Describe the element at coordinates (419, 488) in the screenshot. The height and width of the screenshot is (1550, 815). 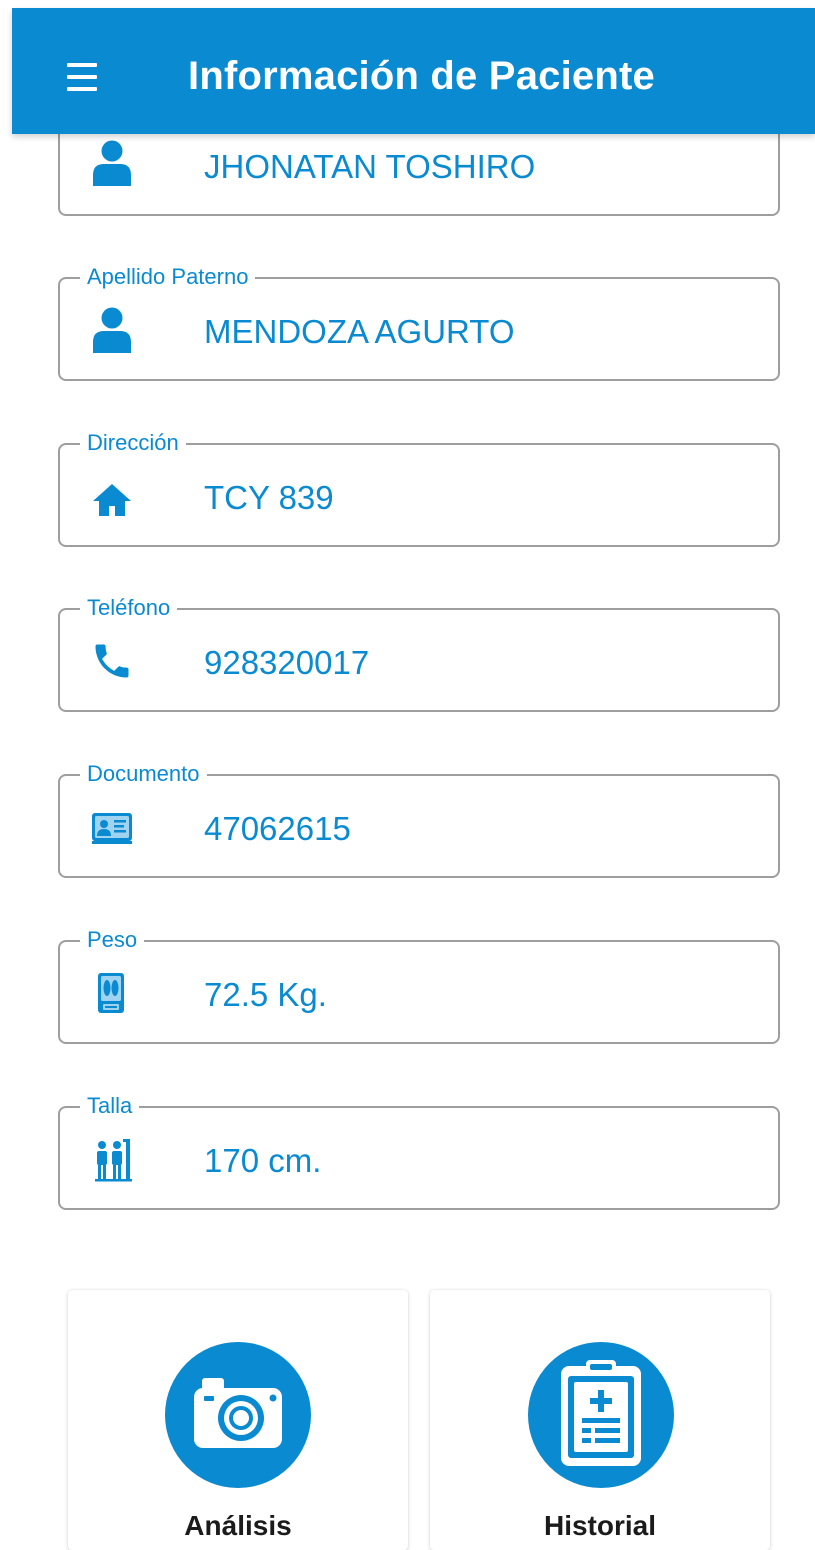
I see `direccion-field: Dirección TCY 839` at that location.